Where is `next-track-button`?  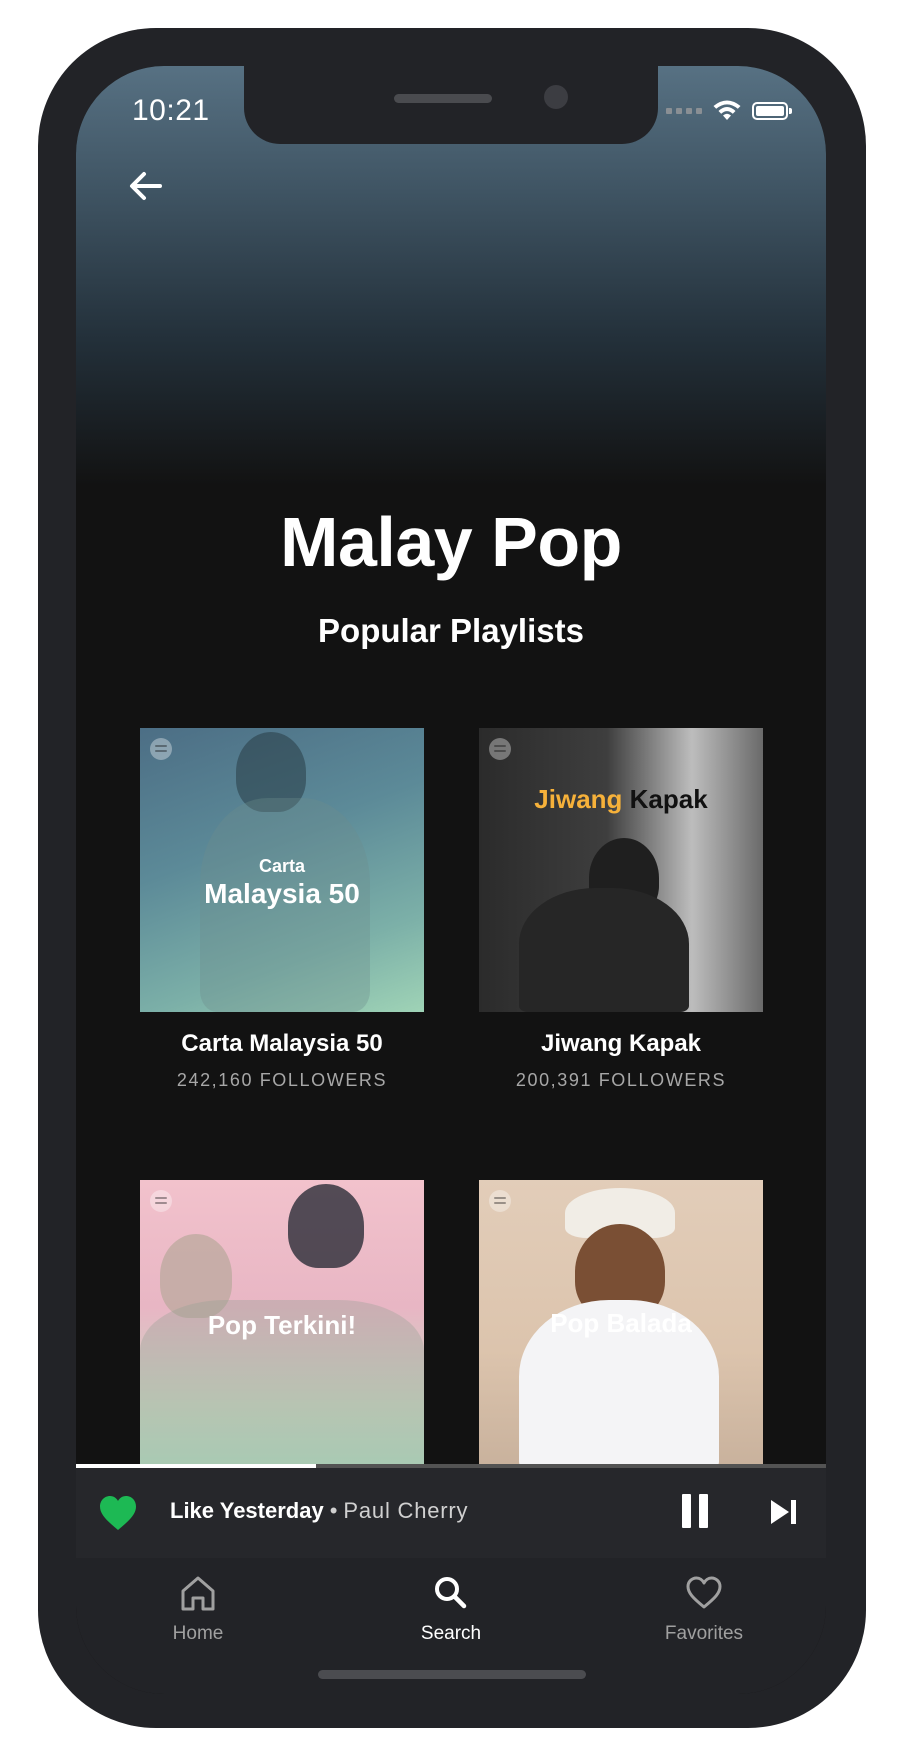 next-track-button is located at coordinates (784, 1512).